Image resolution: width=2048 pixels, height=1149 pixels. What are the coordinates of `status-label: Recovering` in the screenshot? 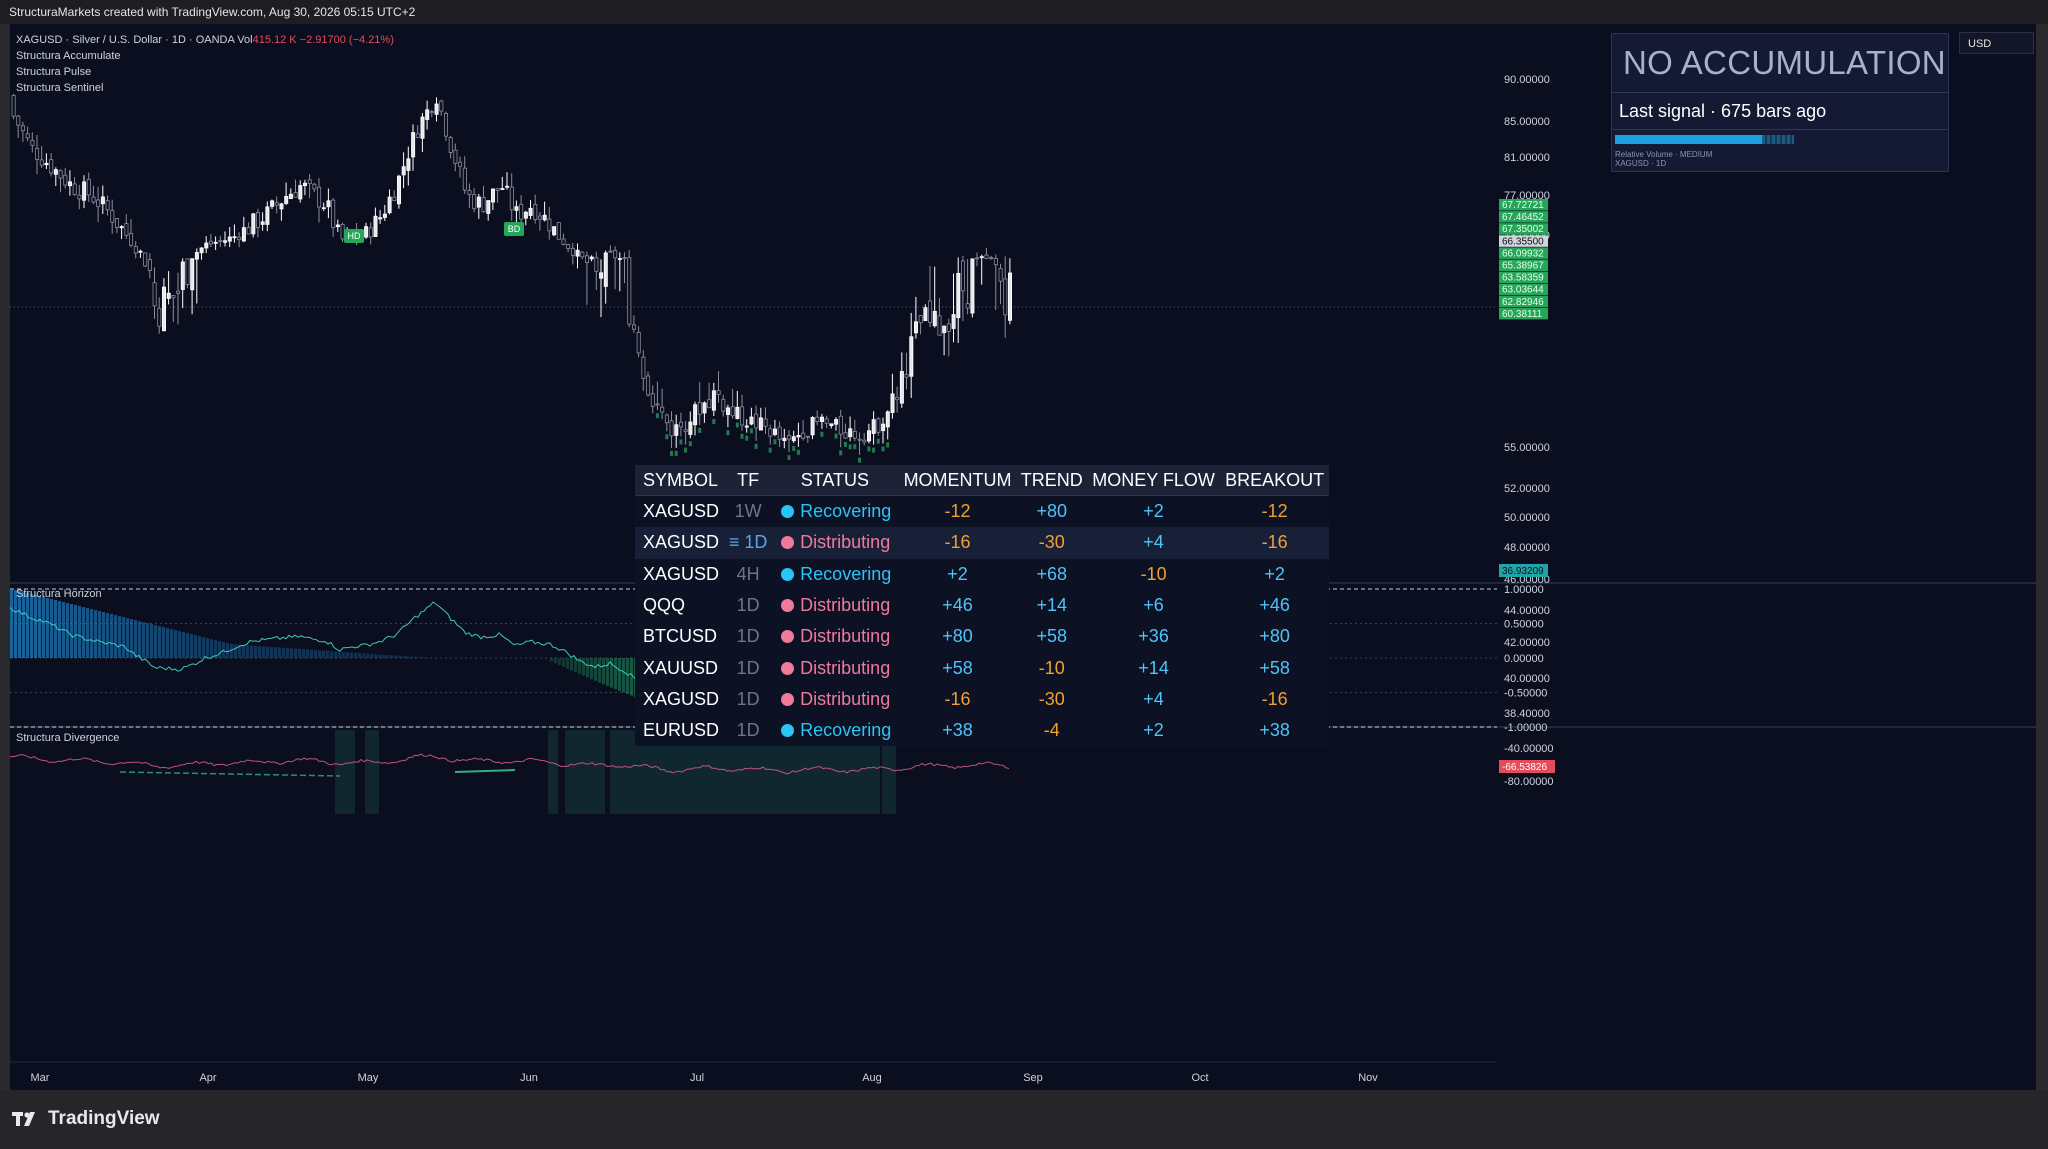 It's located at (846, 573).